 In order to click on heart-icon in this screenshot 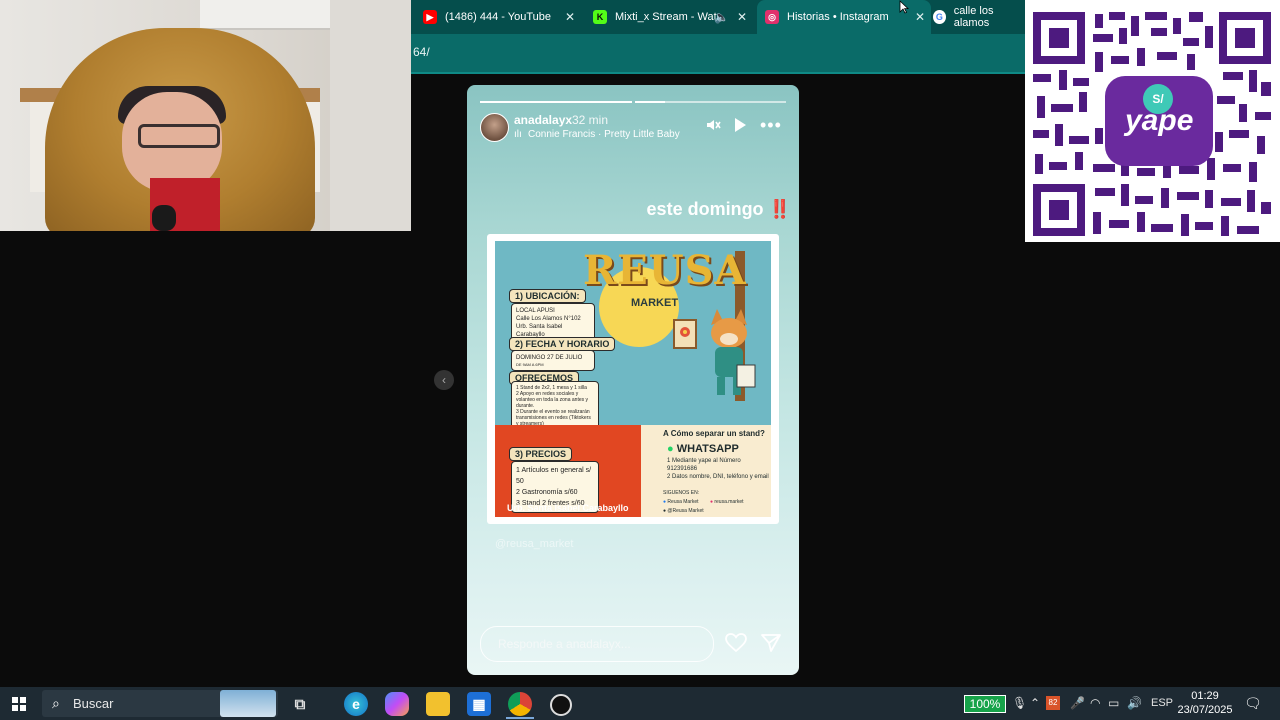, I will do `click(736, 645)`.